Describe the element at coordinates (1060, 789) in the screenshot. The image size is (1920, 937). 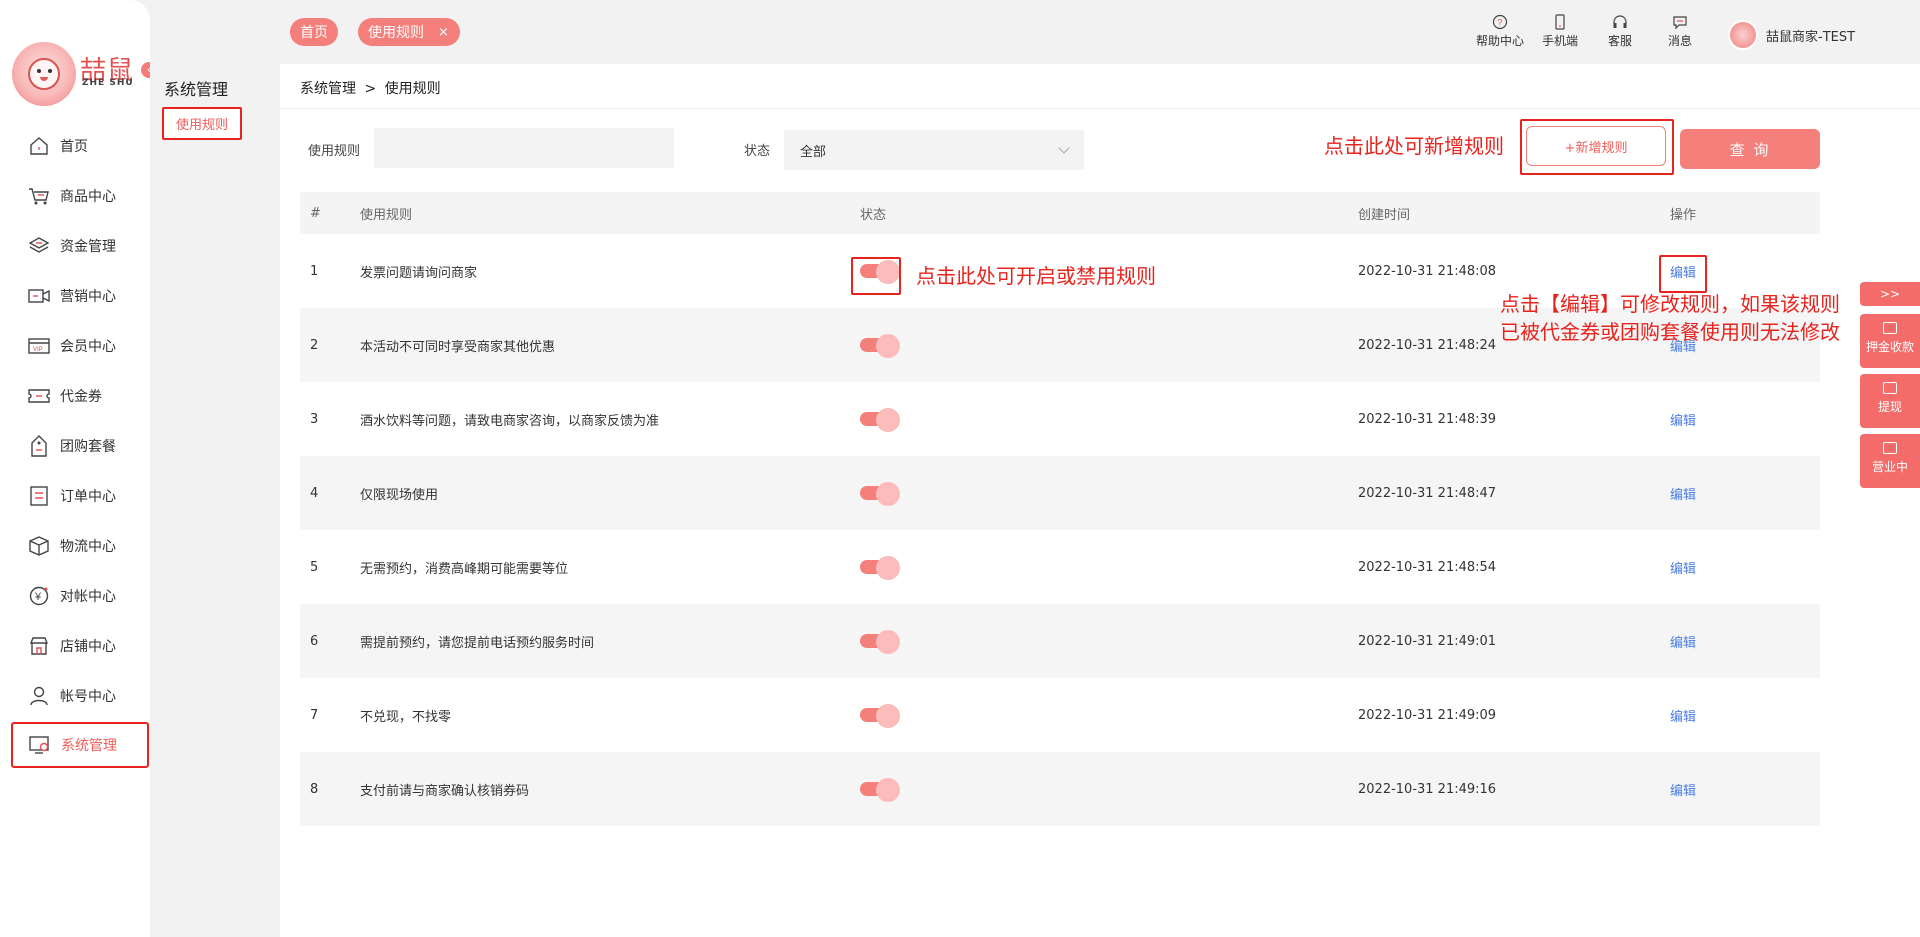
I see `table-row: 8 支付前请与商家确认核销券码 2022-10-31 21:49:16 编辑` at that location.